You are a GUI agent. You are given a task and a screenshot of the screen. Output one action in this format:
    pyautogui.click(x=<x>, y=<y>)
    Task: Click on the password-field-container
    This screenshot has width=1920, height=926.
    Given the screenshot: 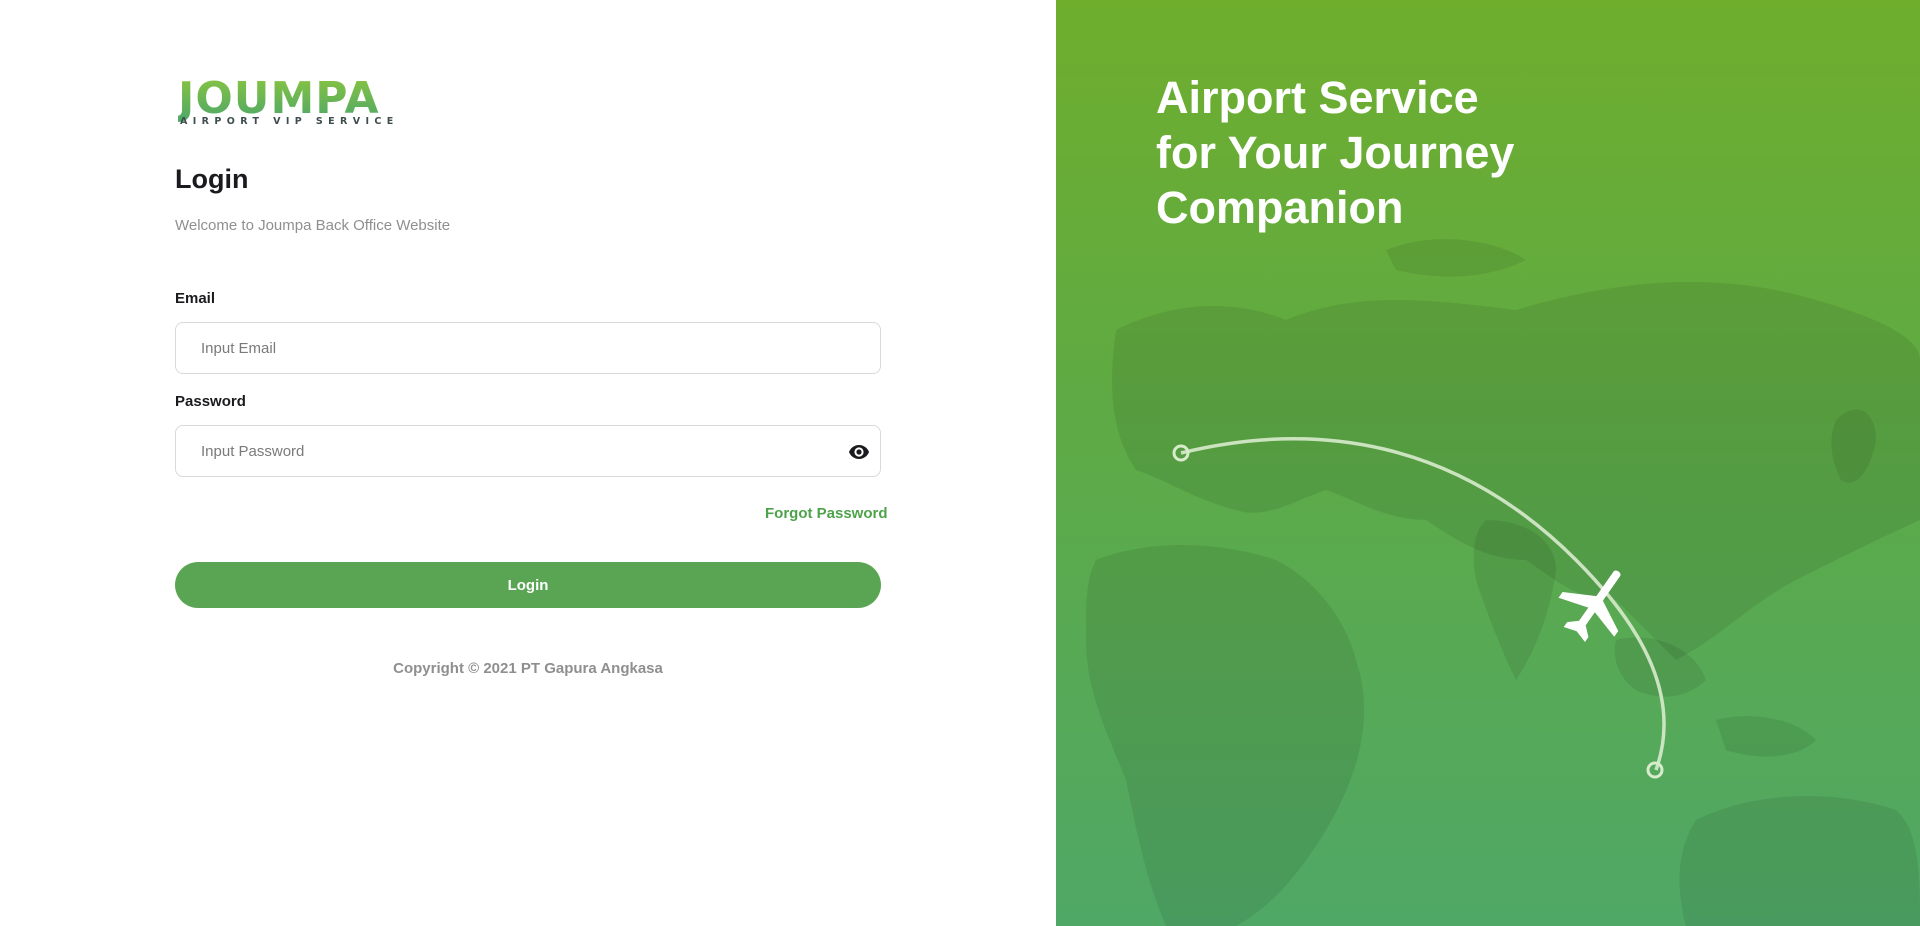 What is the action you would take?
    pyautogui.click(x=528, y=451)
    